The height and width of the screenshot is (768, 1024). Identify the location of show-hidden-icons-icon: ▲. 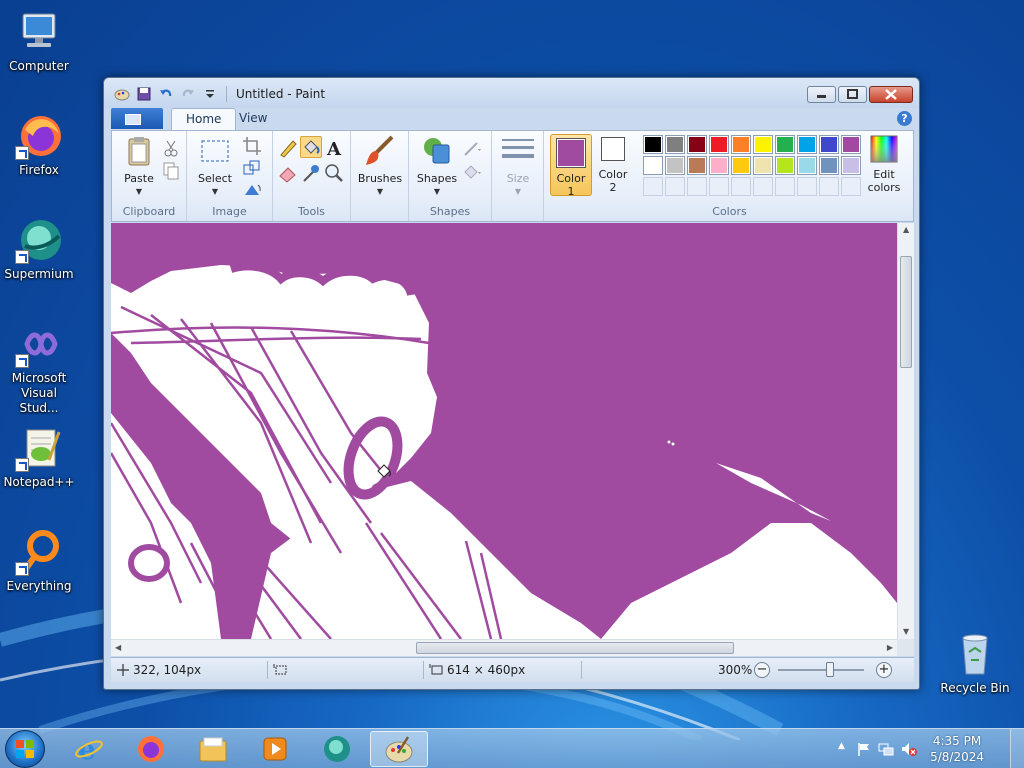
(841, 746).